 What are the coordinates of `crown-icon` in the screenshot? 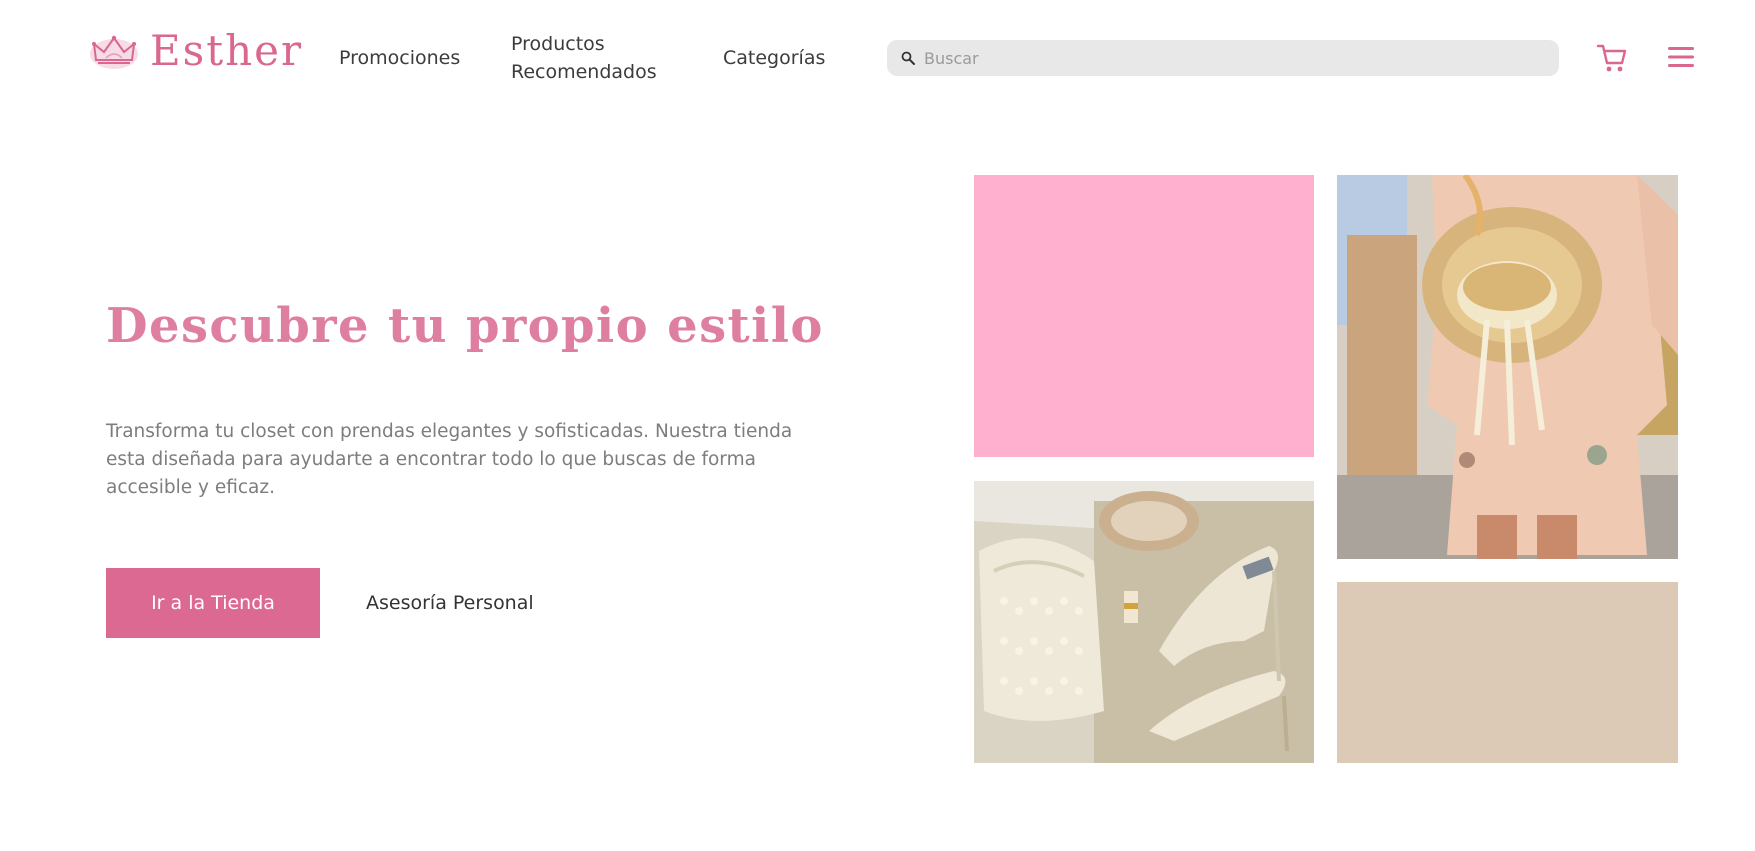 It's located at (114, 52).